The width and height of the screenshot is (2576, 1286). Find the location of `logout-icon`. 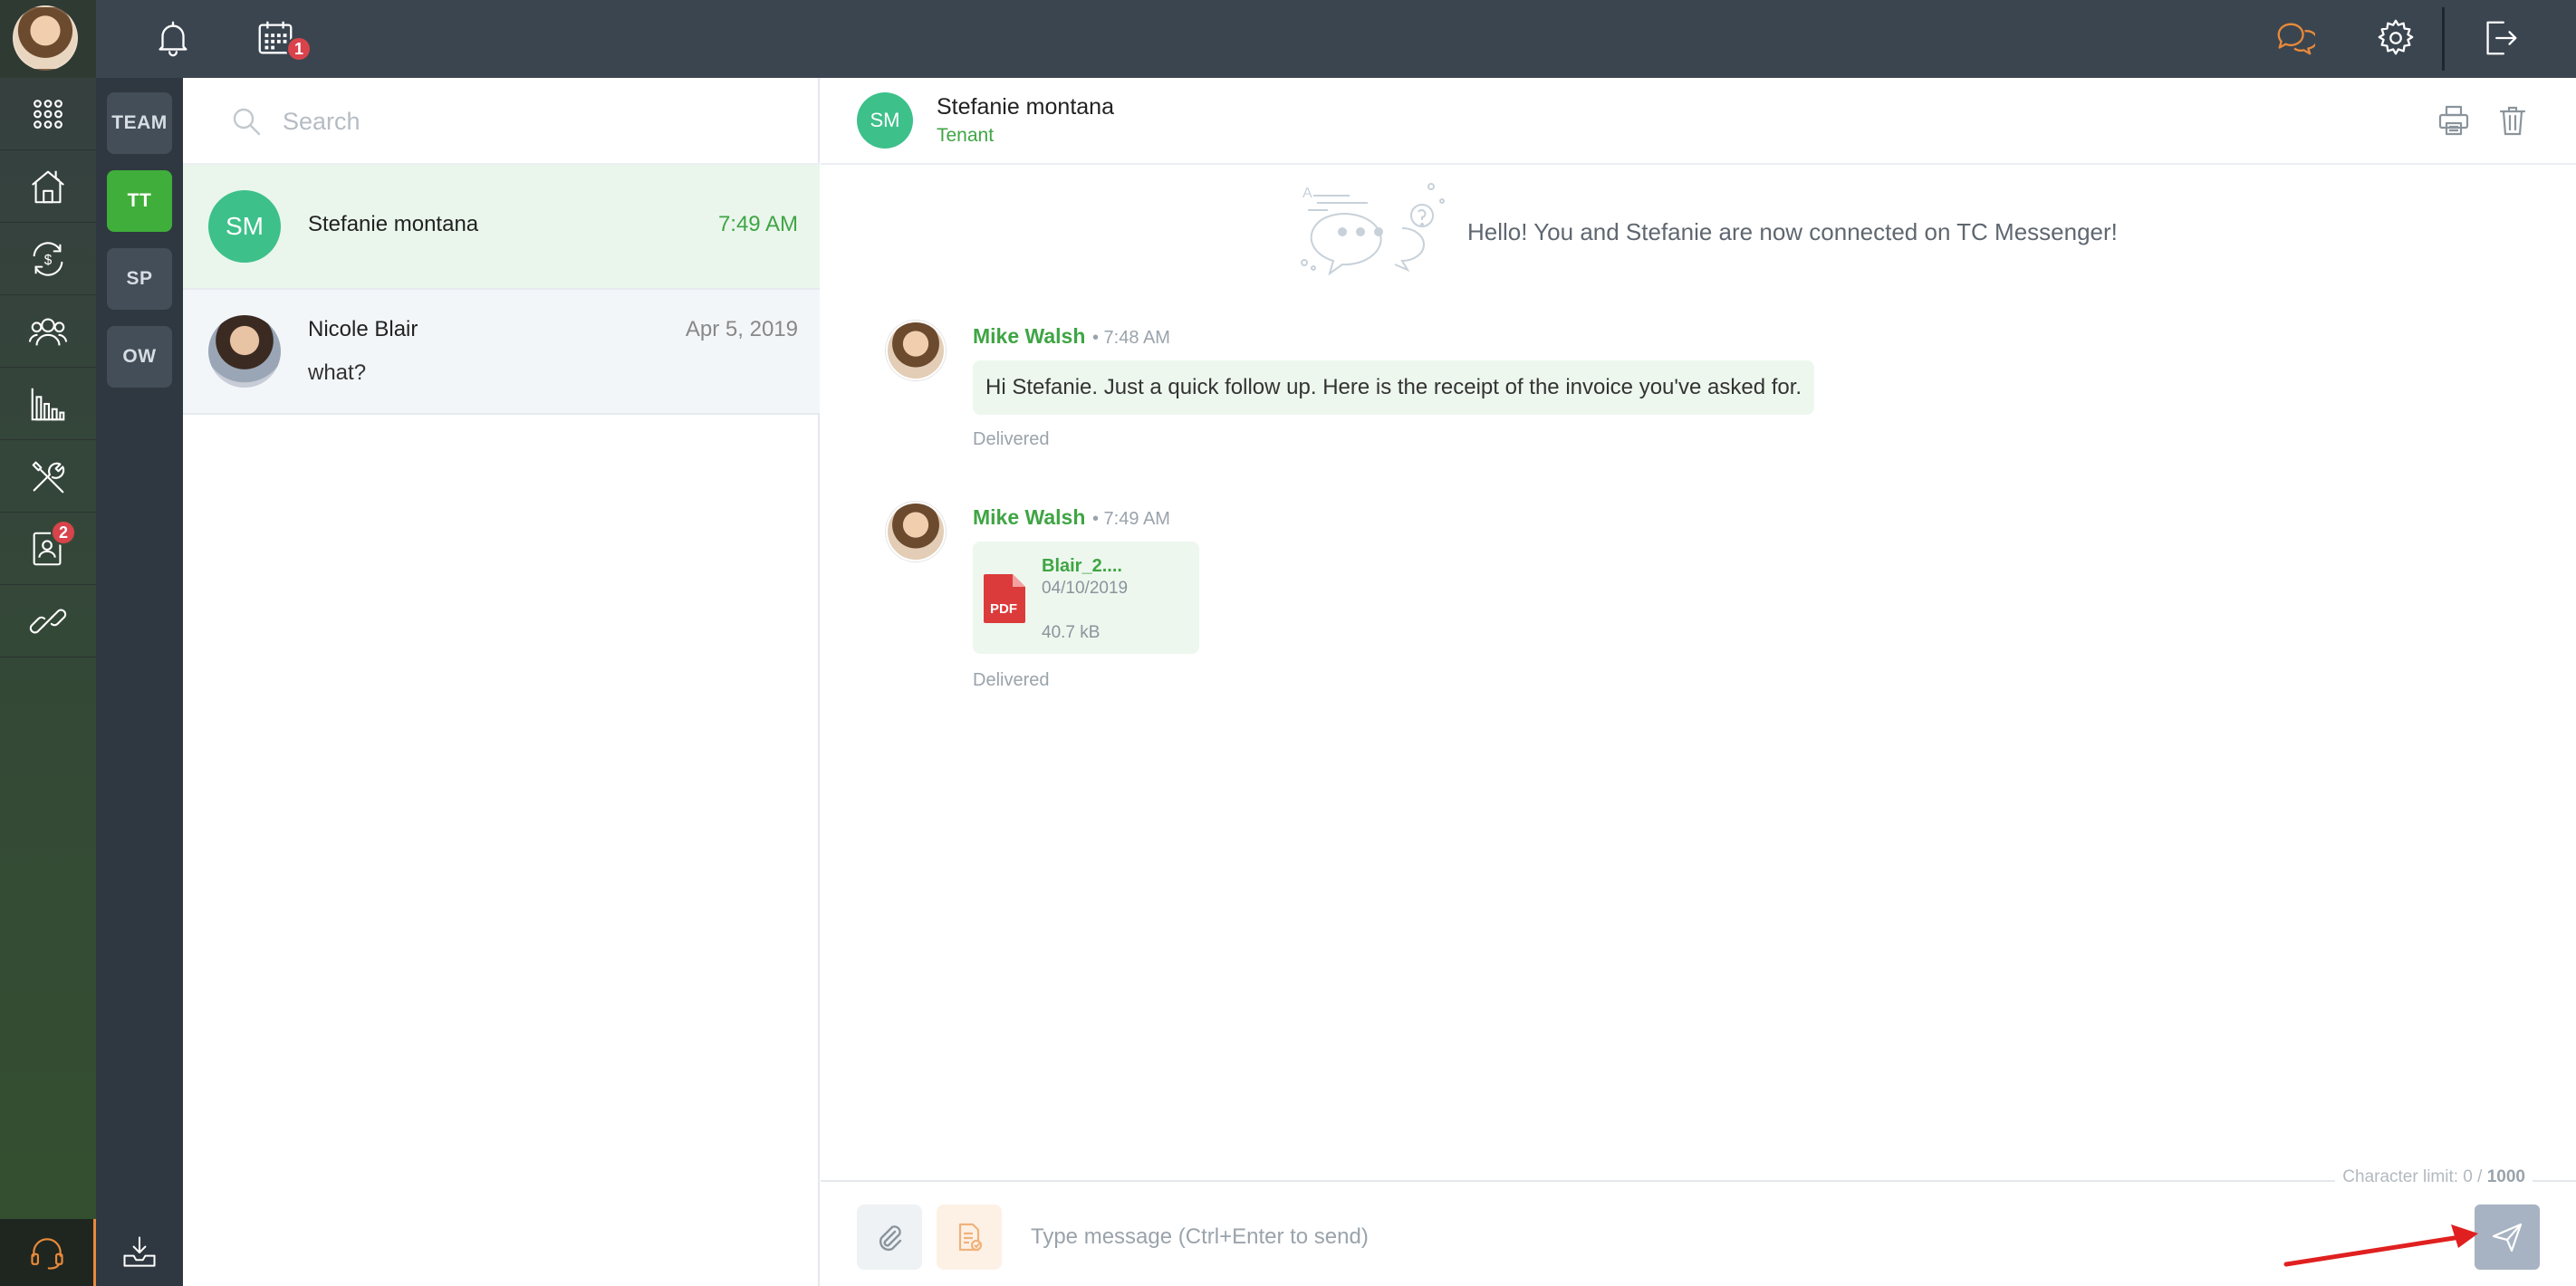

logout-icon is located at coordinates (2501, 38).